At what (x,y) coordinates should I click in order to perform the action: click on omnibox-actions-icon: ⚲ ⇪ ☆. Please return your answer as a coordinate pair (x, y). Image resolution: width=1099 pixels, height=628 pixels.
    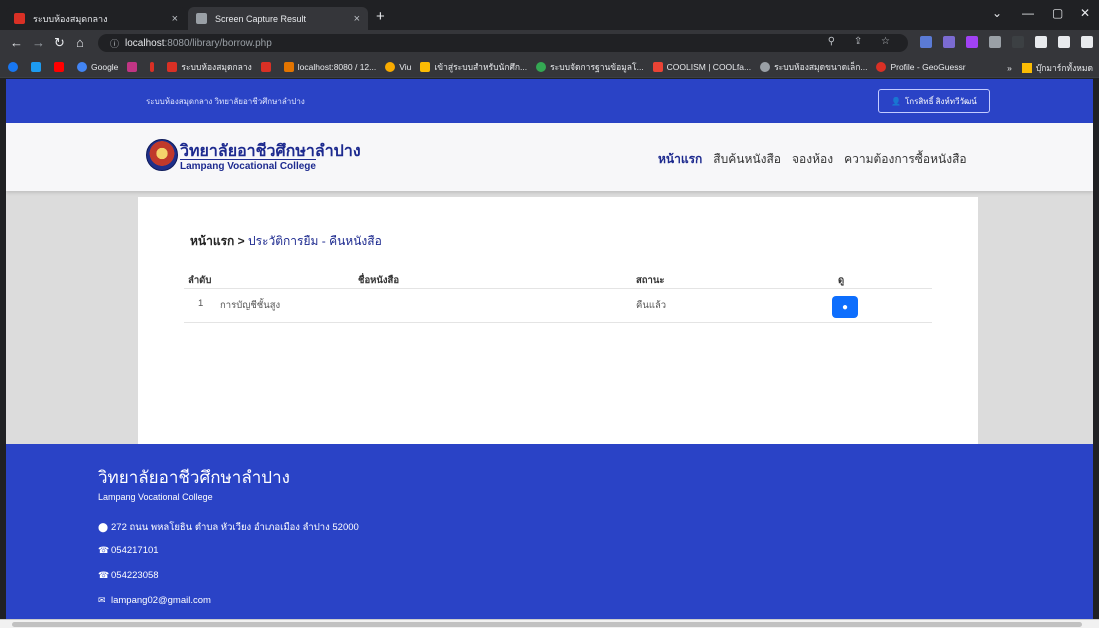
    Looking at the image, I should click on (863, 41).